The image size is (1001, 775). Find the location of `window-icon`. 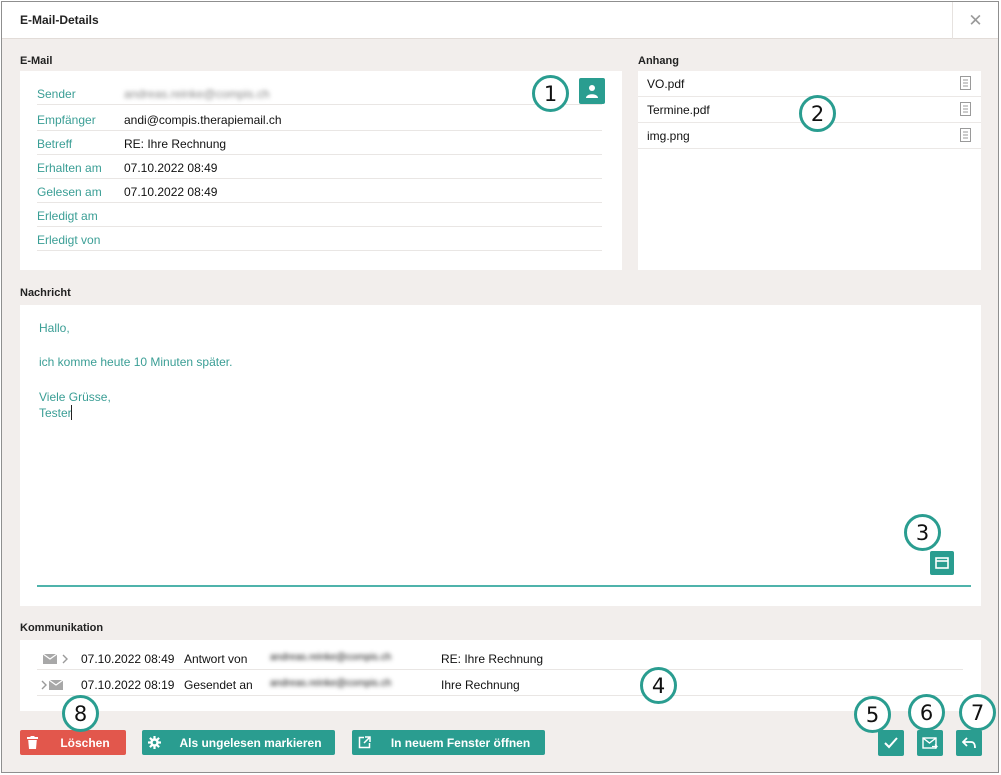

window-icon is located at coordinates (942, 563).